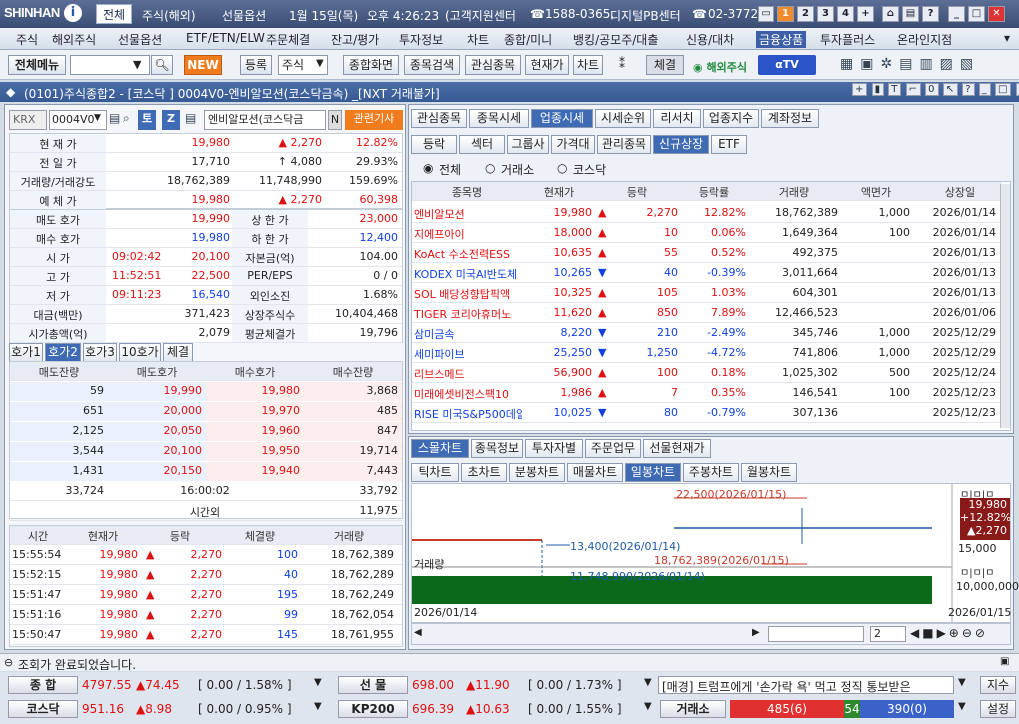  I want to click on overseas-stock-link: ◉ 해외주식, so click(720, 67).